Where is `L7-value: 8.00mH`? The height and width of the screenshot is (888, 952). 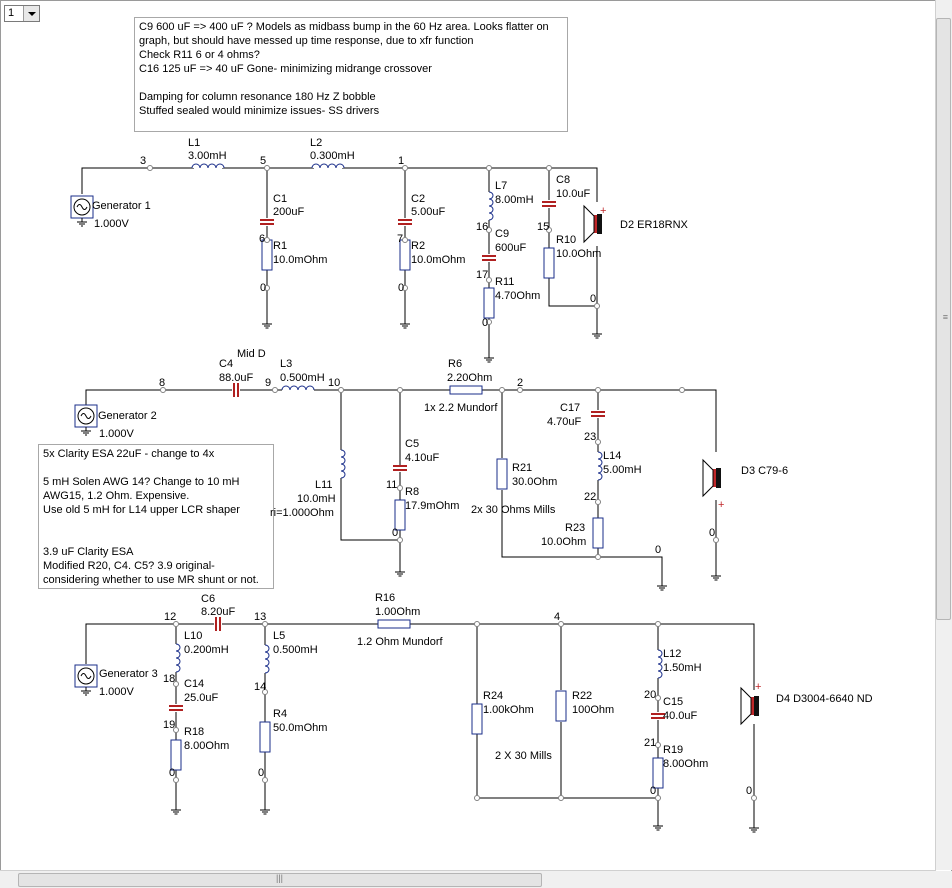 L7-value: 8.00mH is located at coordinates (514, 200).